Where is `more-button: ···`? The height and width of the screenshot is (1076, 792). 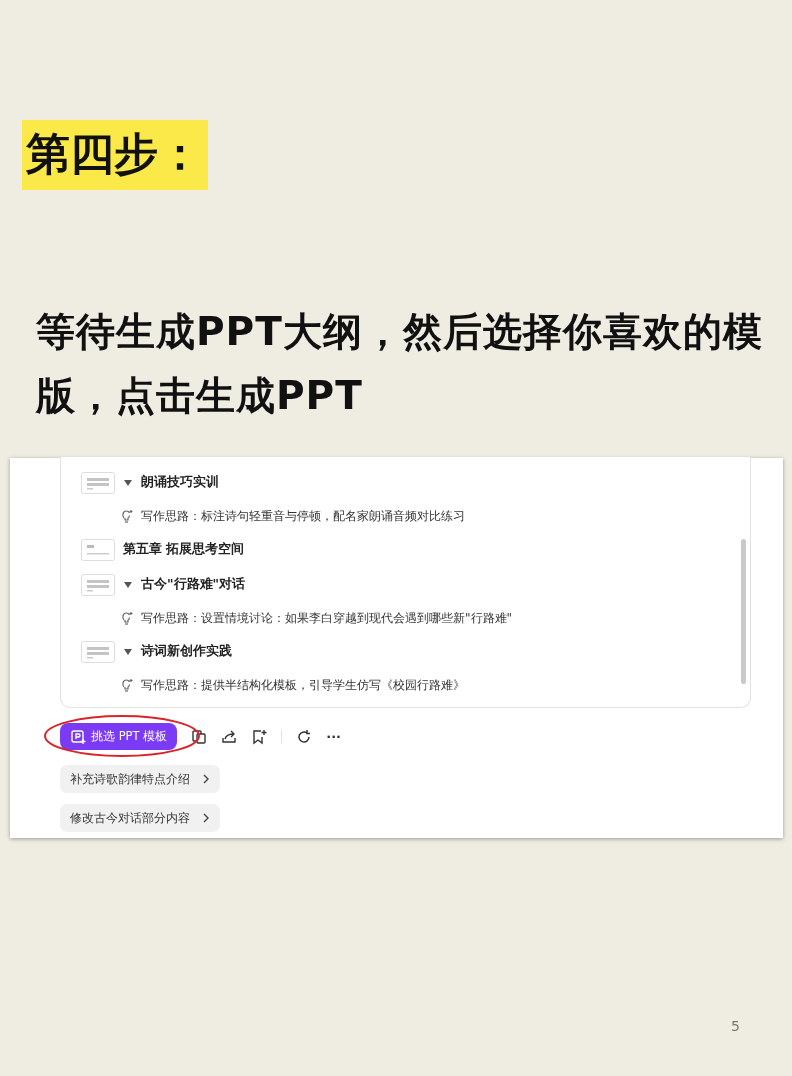
more-button: ··· is located at coordinates (334, 736).